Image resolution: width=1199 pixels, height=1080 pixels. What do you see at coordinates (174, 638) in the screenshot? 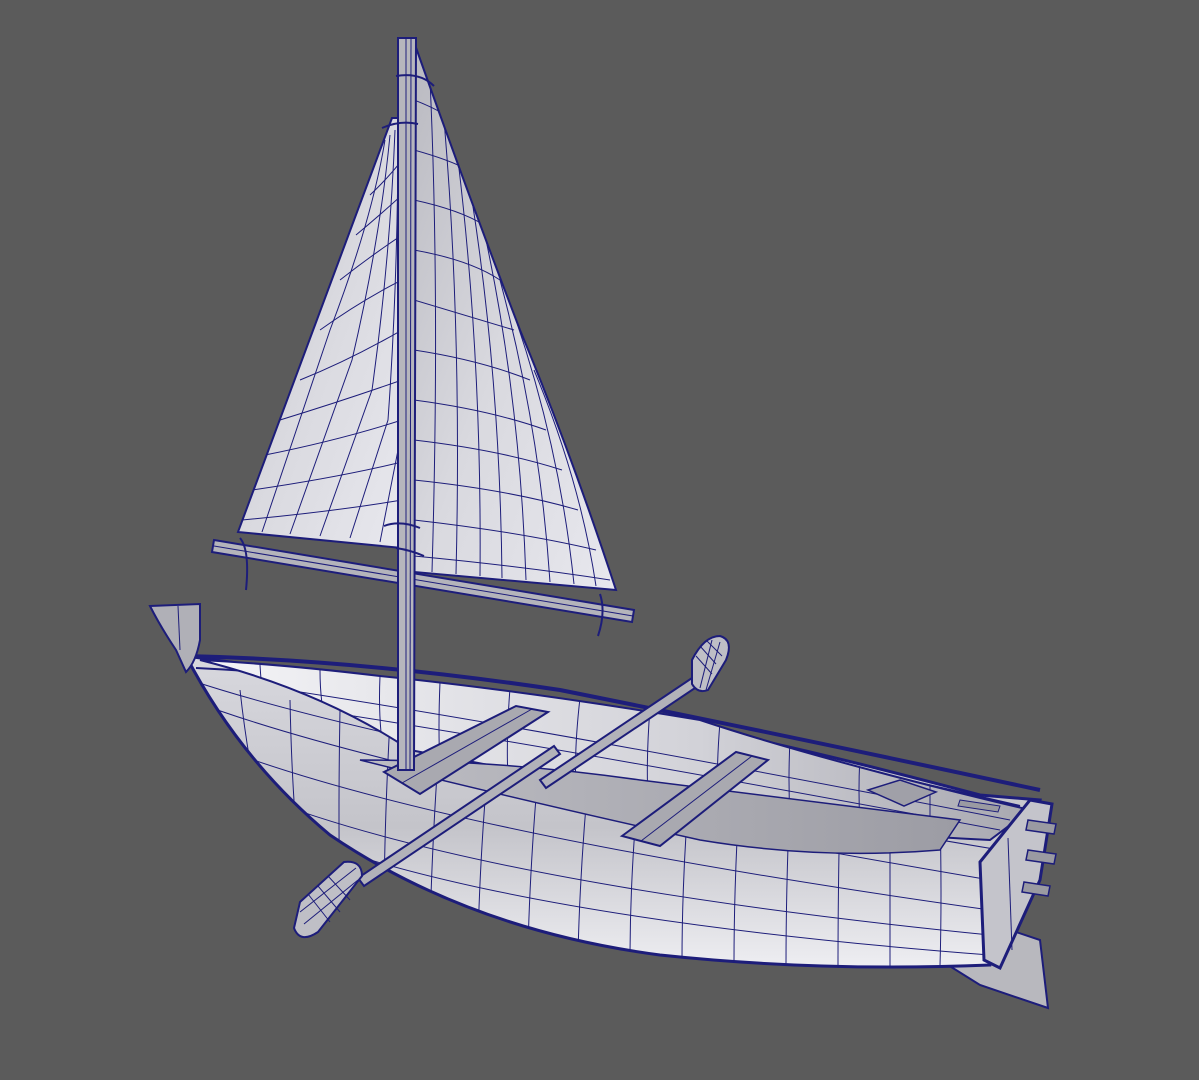
I see `bow-stem` at bounding box center [174, 638].